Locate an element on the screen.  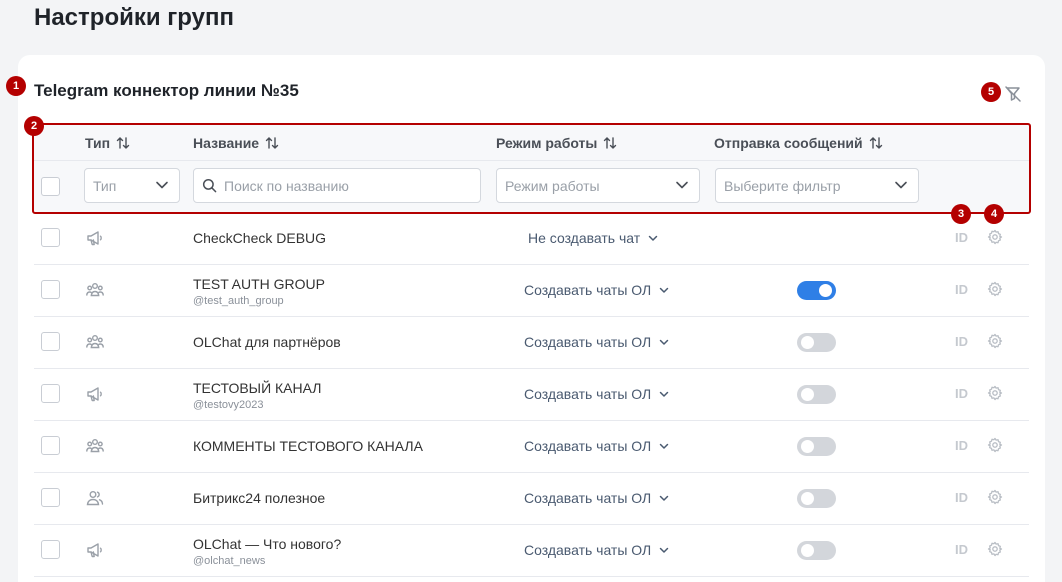
group-handle: @testovy2023 is located at coordinates (228, 405).